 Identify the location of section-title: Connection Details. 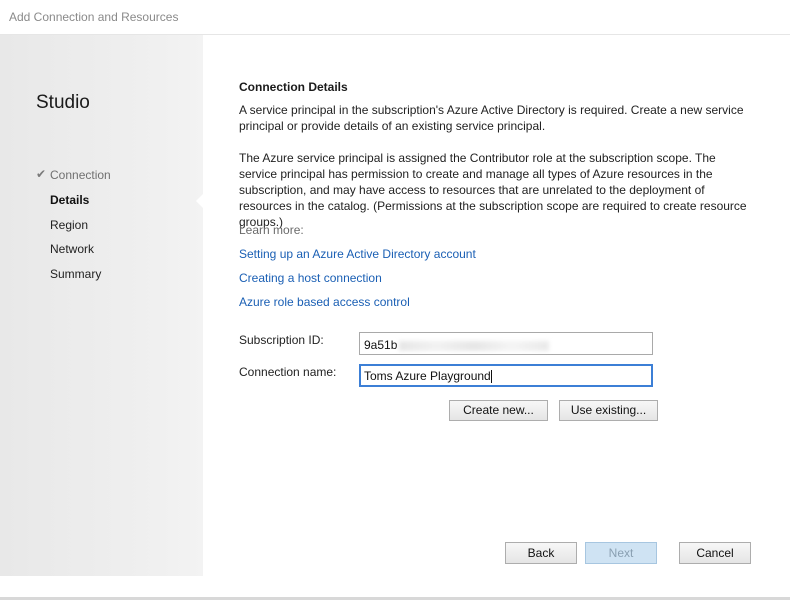
(293, 87).